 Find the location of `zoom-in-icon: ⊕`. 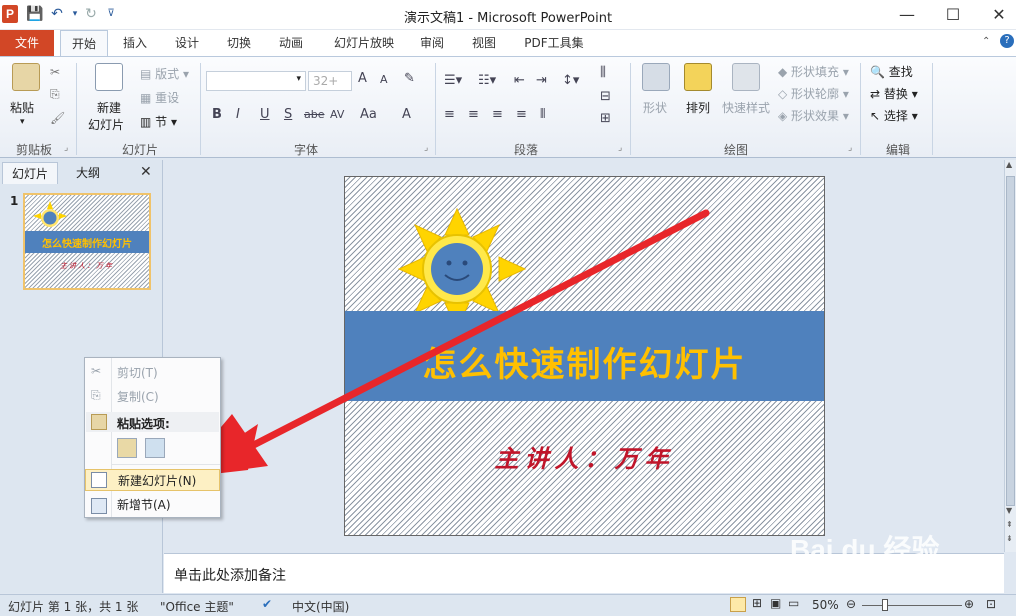

zoom-in-icon: ⊕ is located at coordinates (969, 604).